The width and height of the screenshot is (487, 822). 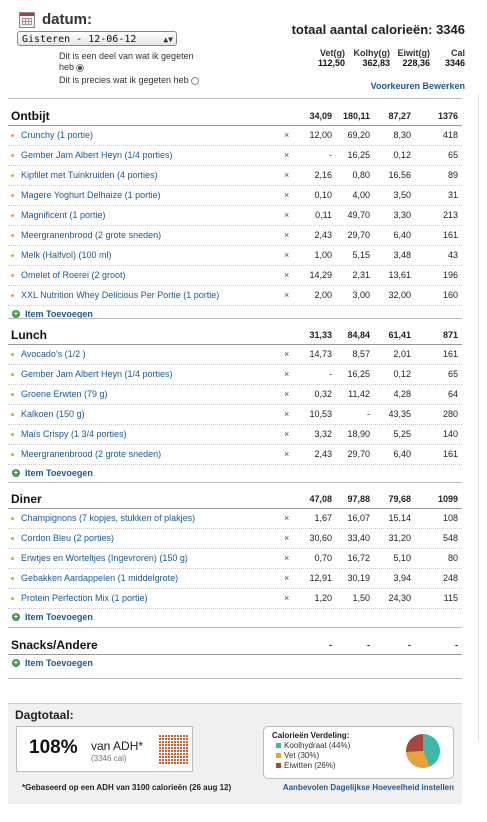 What do you see at coordinates (129, 80) in the screenshot?
I see `radio-exact-option: Dit is precies wat ik gegeten heb` at bounding box center [129, 80].